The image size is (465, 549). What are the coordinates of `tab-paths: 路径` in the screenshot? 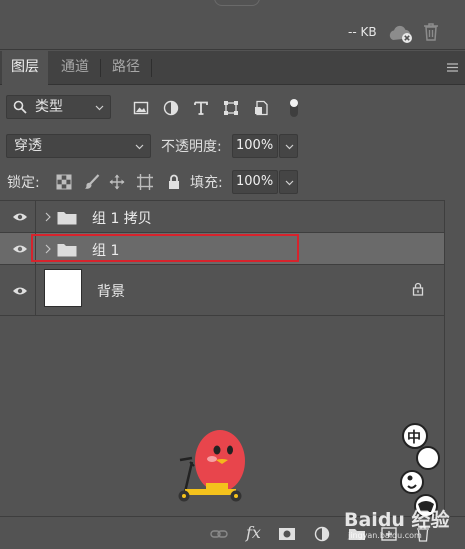 It's located at (126, 68).